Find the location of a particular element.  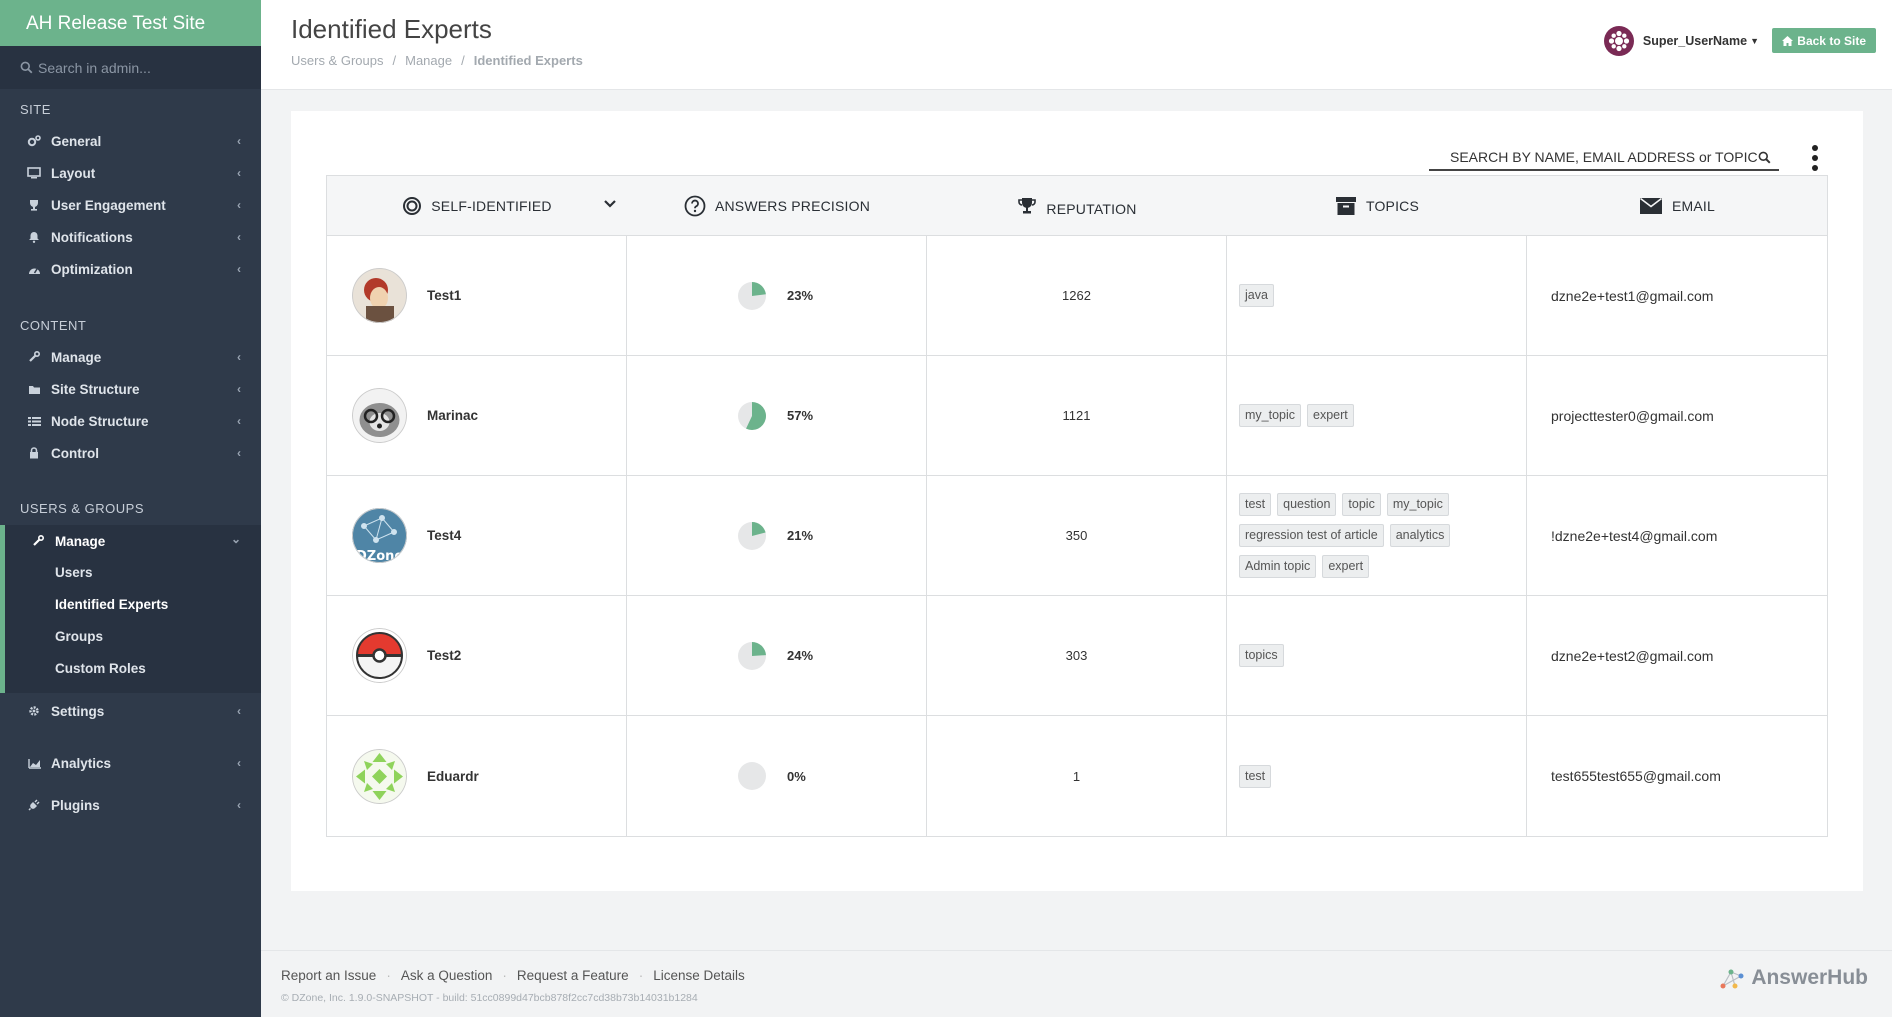

footer-link-license-details: License Details is located at coordinates (699, 975).